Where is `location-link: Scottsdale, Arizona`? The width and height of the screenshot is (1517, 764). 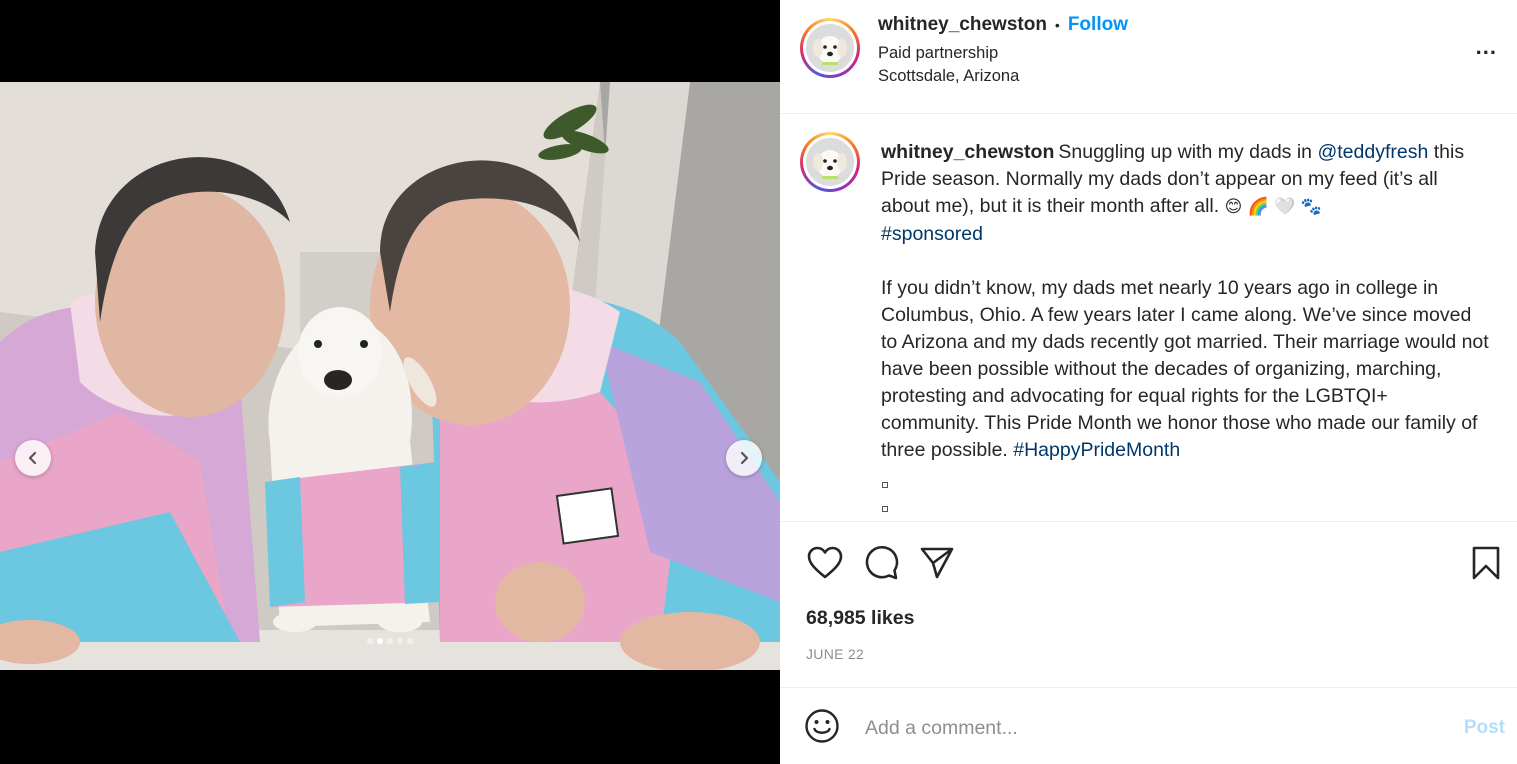
location-link: Scottsdale, Arizona is located at coordinates (948, 76).